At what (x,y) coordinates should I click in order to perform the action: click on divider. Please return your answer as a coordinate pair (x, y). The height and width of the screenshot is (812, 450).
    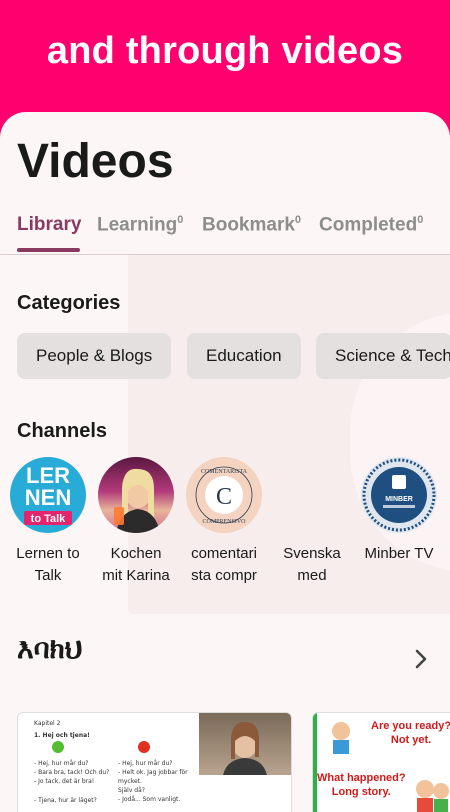
    Looking at the image, I should click on (225, 254).